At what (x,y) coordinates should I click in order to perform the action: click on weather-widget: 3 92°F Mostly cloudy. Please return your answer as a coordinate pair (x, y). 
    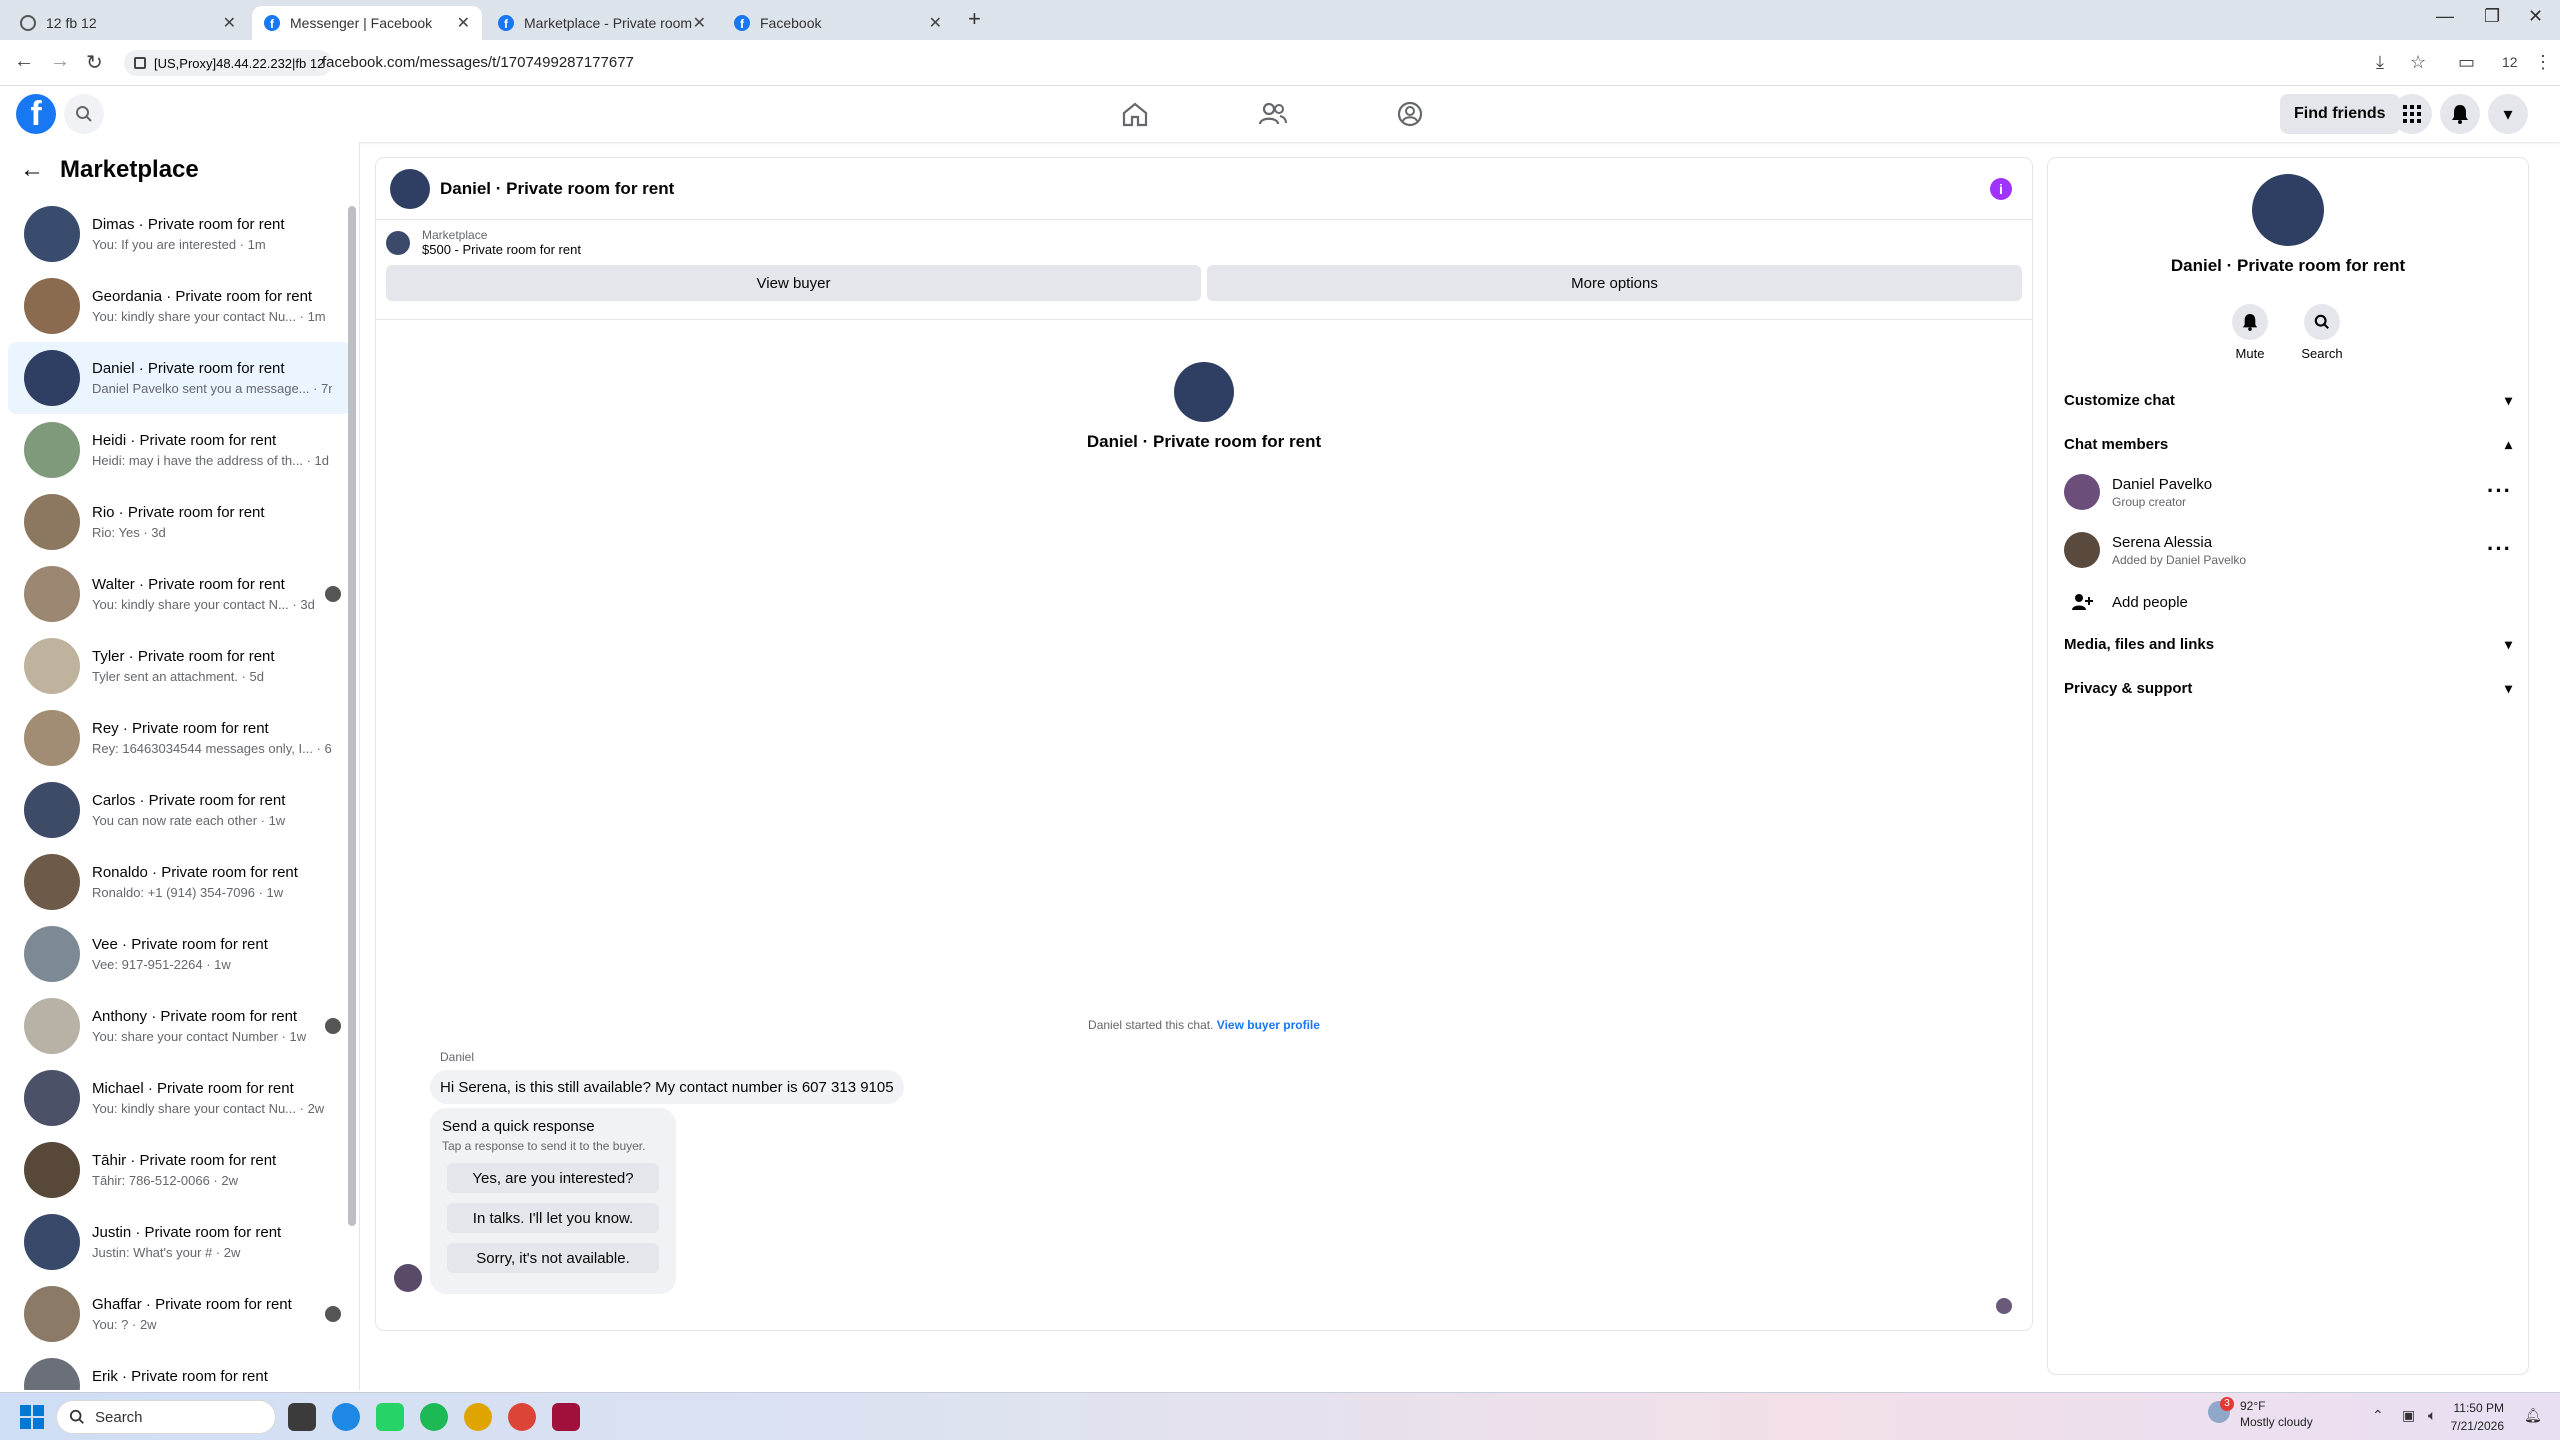
    Looking at the image, I should click on (2260, 1413).